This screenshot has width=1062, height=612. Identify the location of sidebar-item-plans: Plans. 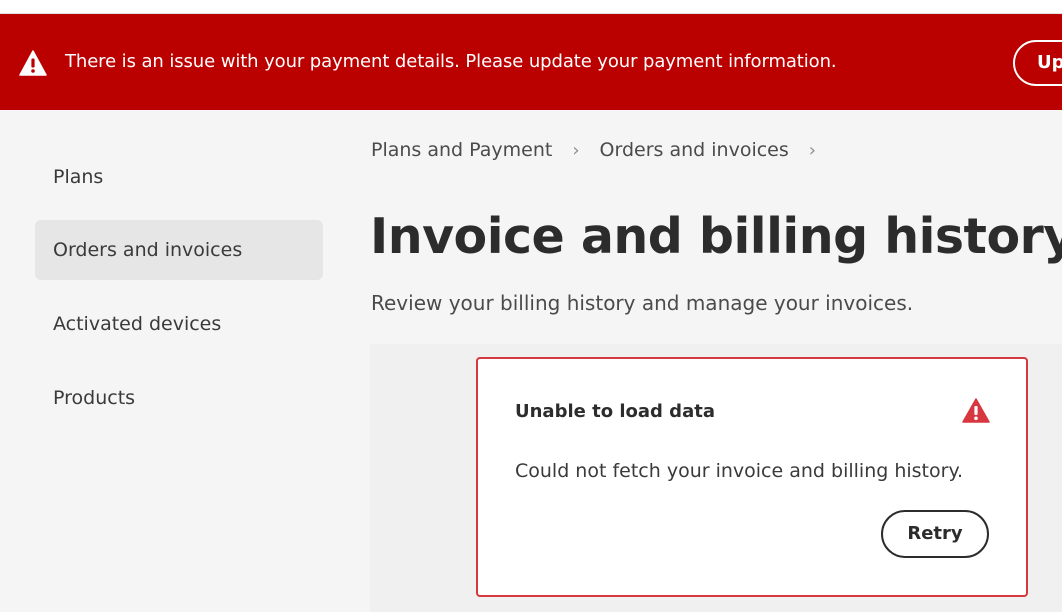
(179, 177).